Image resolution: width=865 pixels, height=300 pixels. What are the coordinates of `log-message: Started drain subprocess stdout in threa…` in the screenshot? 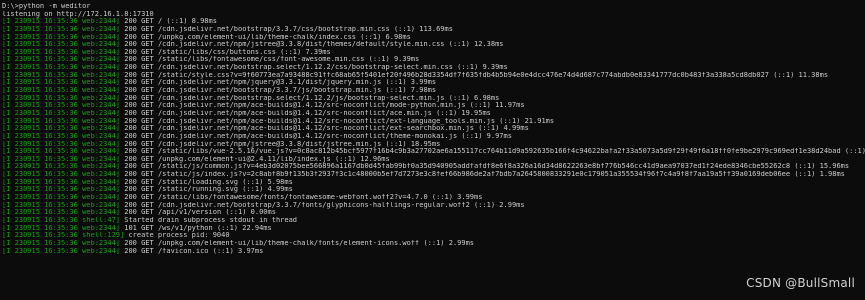 It's located at (209, 220).